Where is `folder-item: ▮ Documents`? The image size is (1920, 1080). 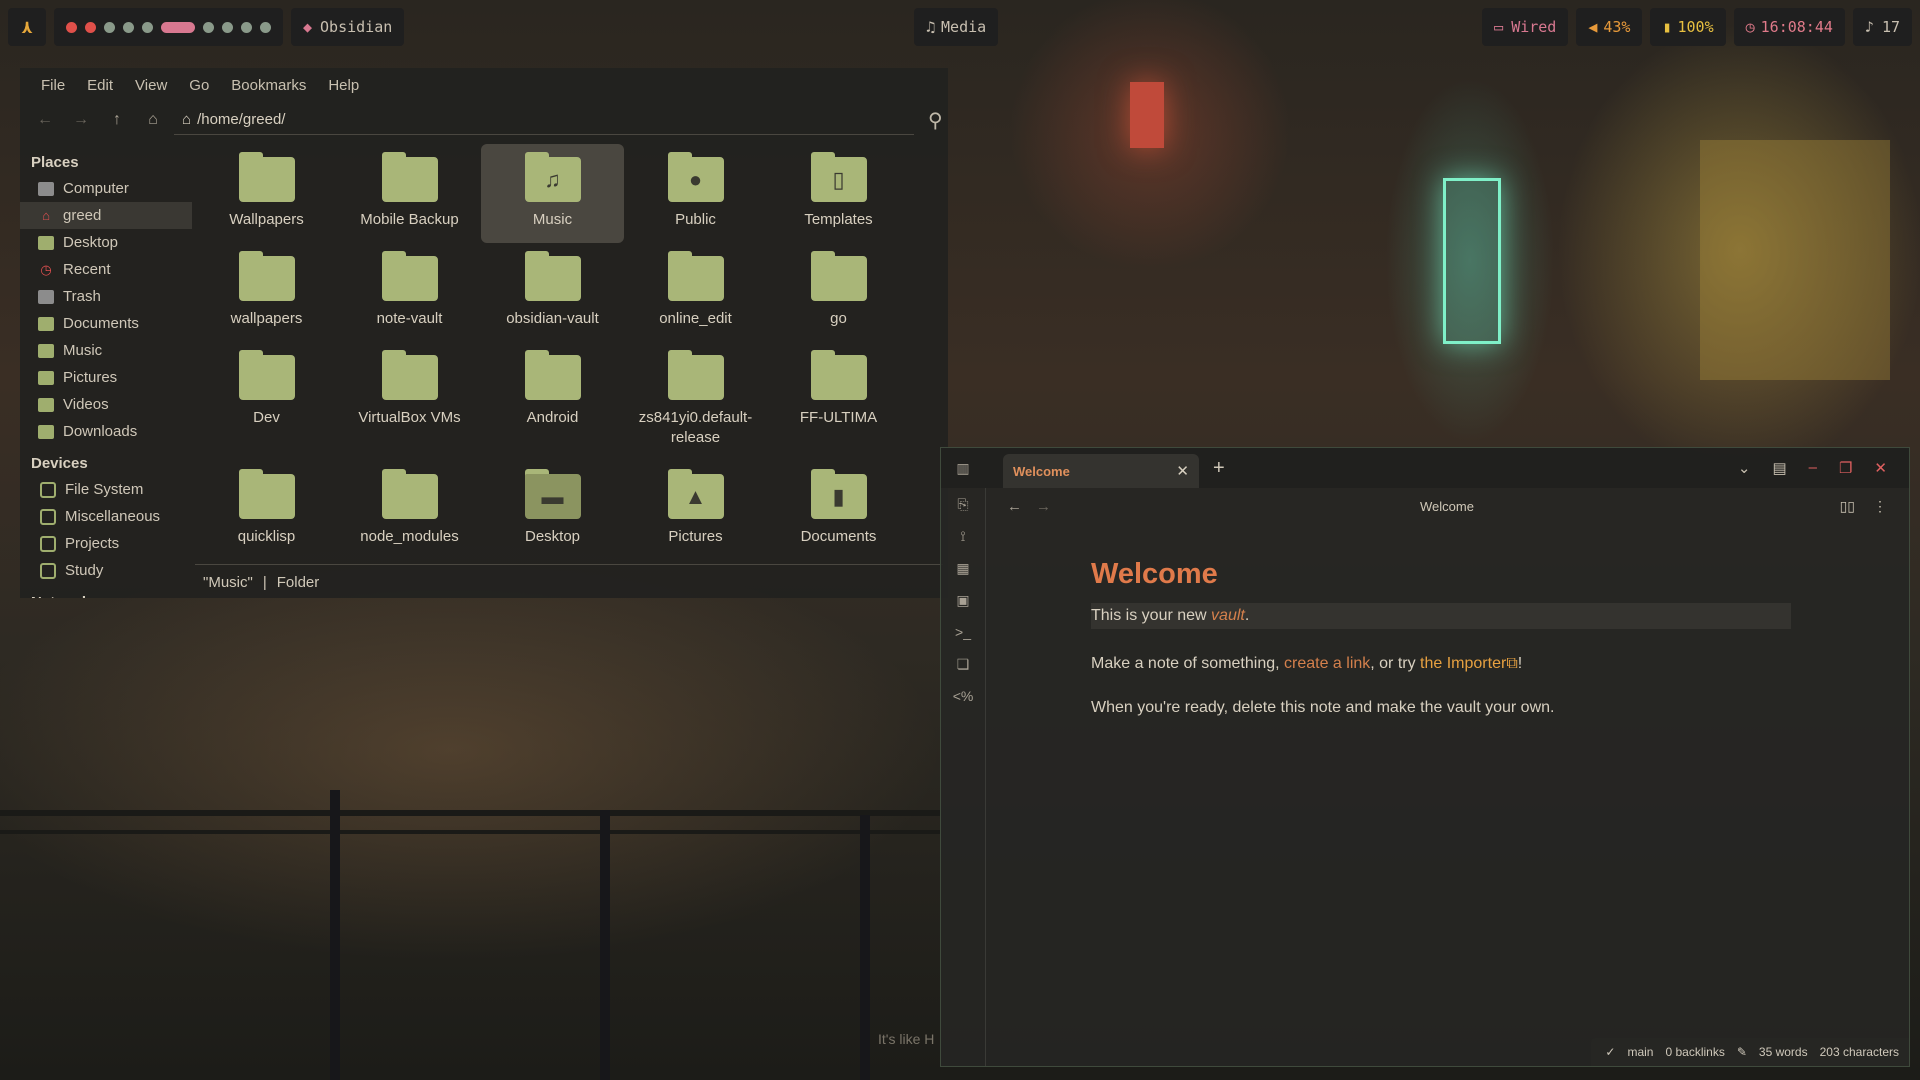 folder-item: ▮ Documents is located at coordinates (838, 510).